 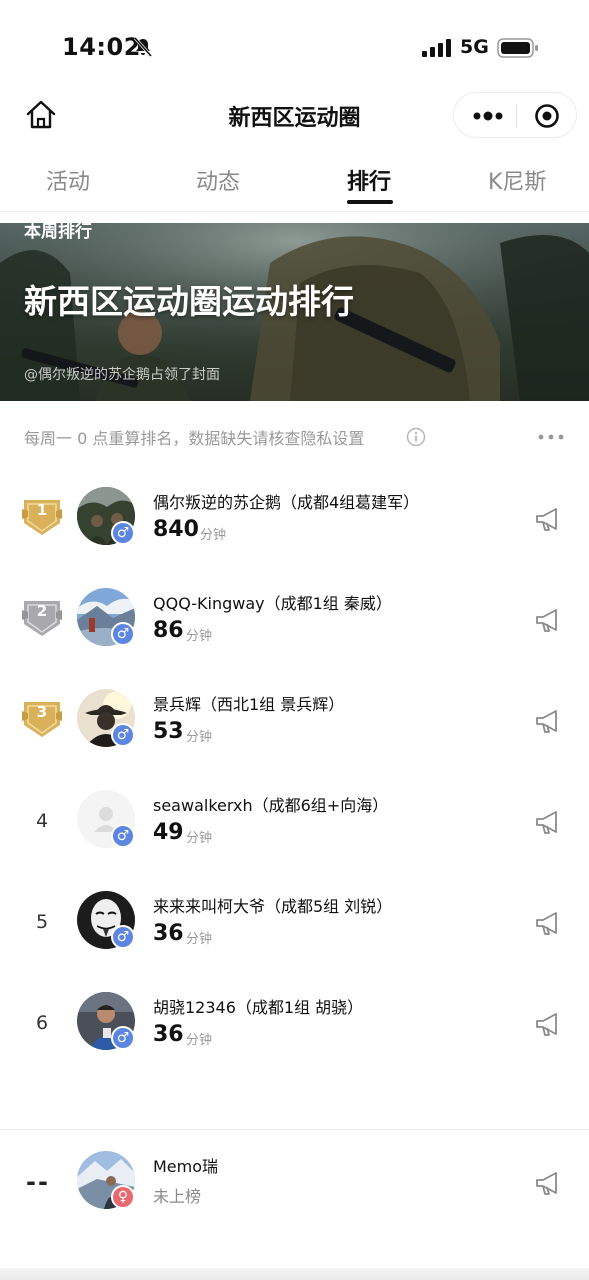 I want to click on tab-ranking: 排行, so click(x=369, y=180).